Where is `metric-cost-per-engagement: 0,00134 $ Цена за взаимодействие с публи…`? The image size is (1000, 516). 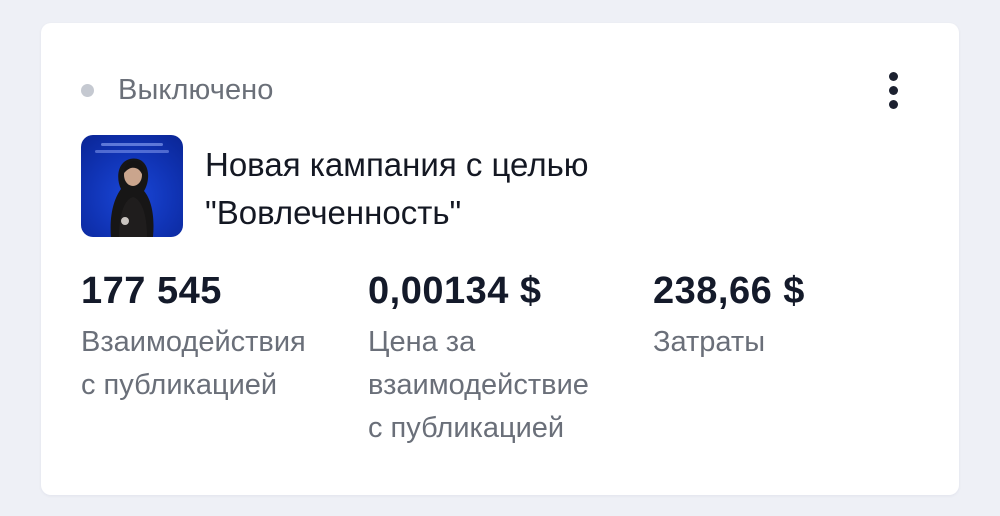
metric-cost-per-engagement: 0,00134 $ Цена за взаимодействие с публи… is located at coordinates (508, 358).